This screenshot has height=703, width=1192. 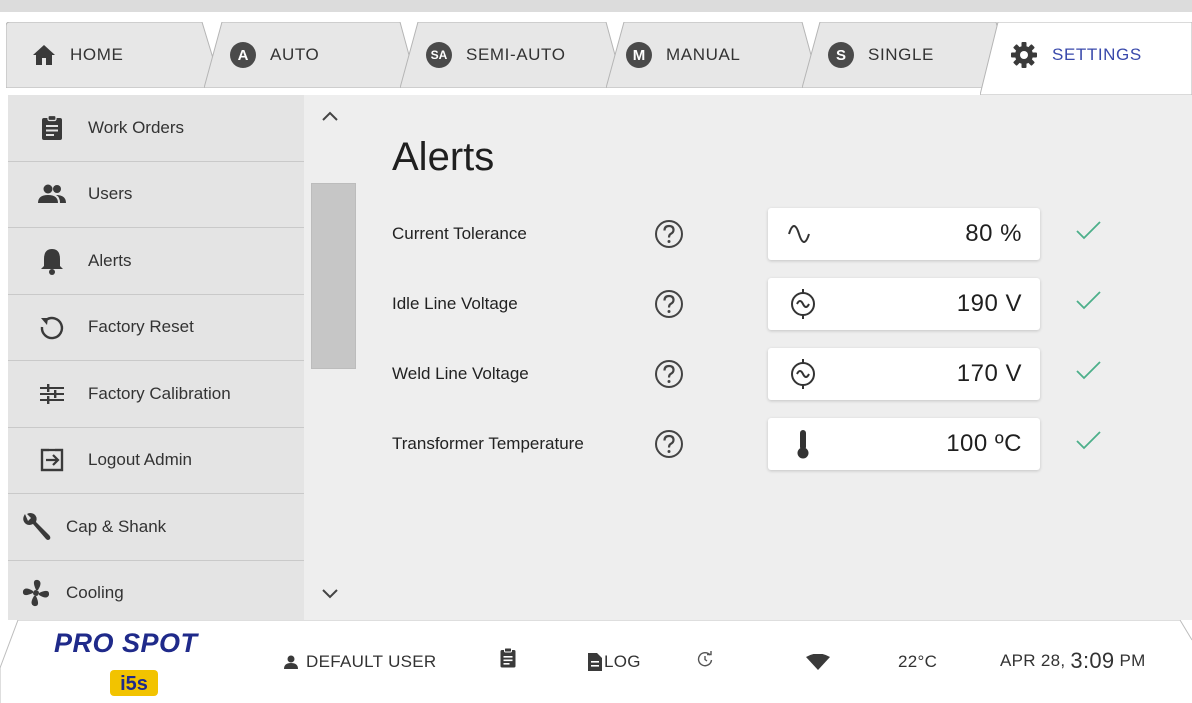 I want to click on alert-row-transformer-temperature: Transformer Temperature 100 ºC, so click(x=774, y=444).